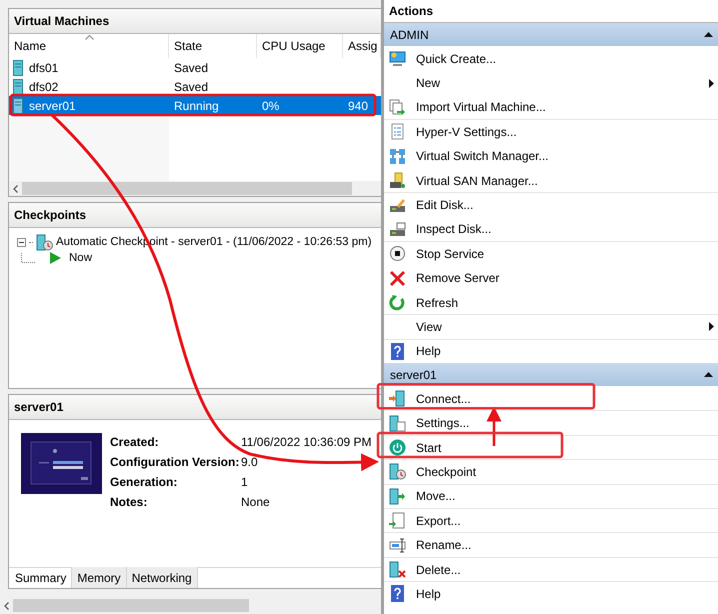  I want to click on table-row: dfs02 Saved, so click(195, 86).